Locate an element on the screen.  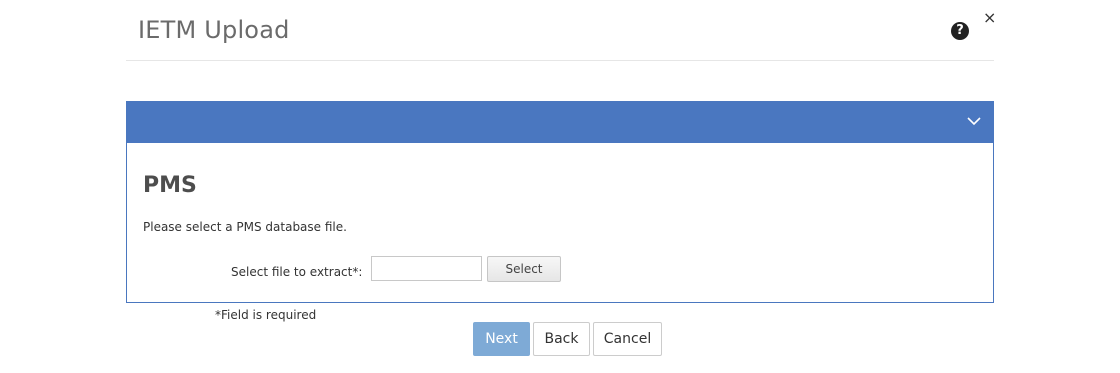
panel-header is located at coordinates (560, 122).